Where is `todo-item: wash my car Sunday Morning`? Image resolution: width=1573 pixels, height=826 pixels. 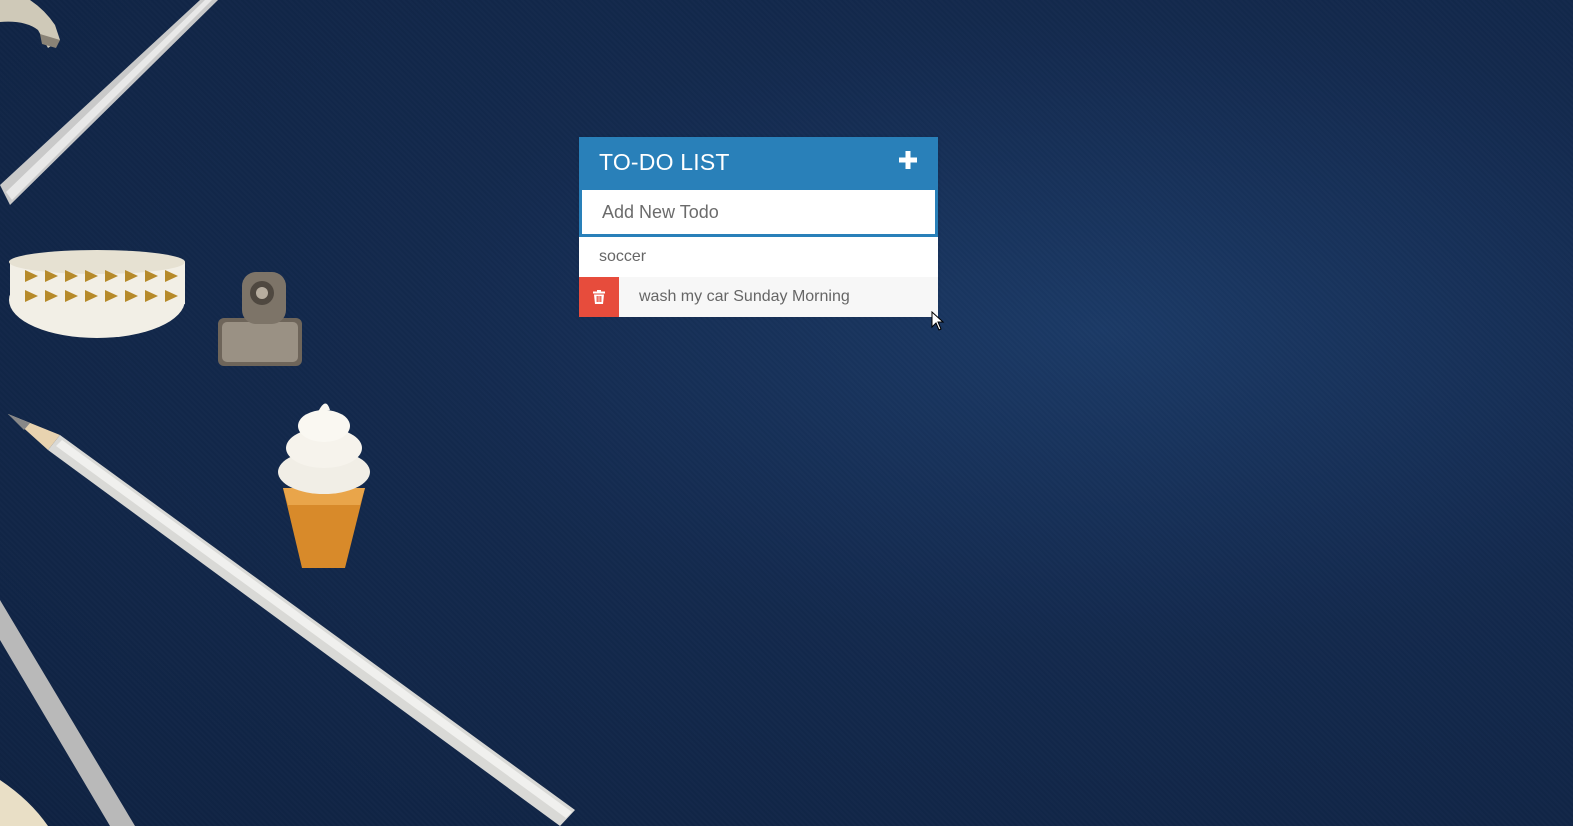 todo-item: wash my car Sunday Morning is located at coordinates (758, 297).